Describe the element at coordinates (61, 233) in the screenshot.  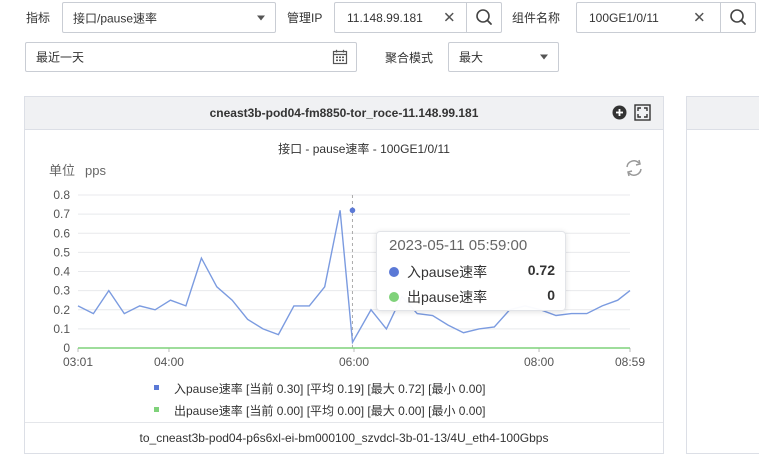
I see `y-tick-label: 0.6` at that location.